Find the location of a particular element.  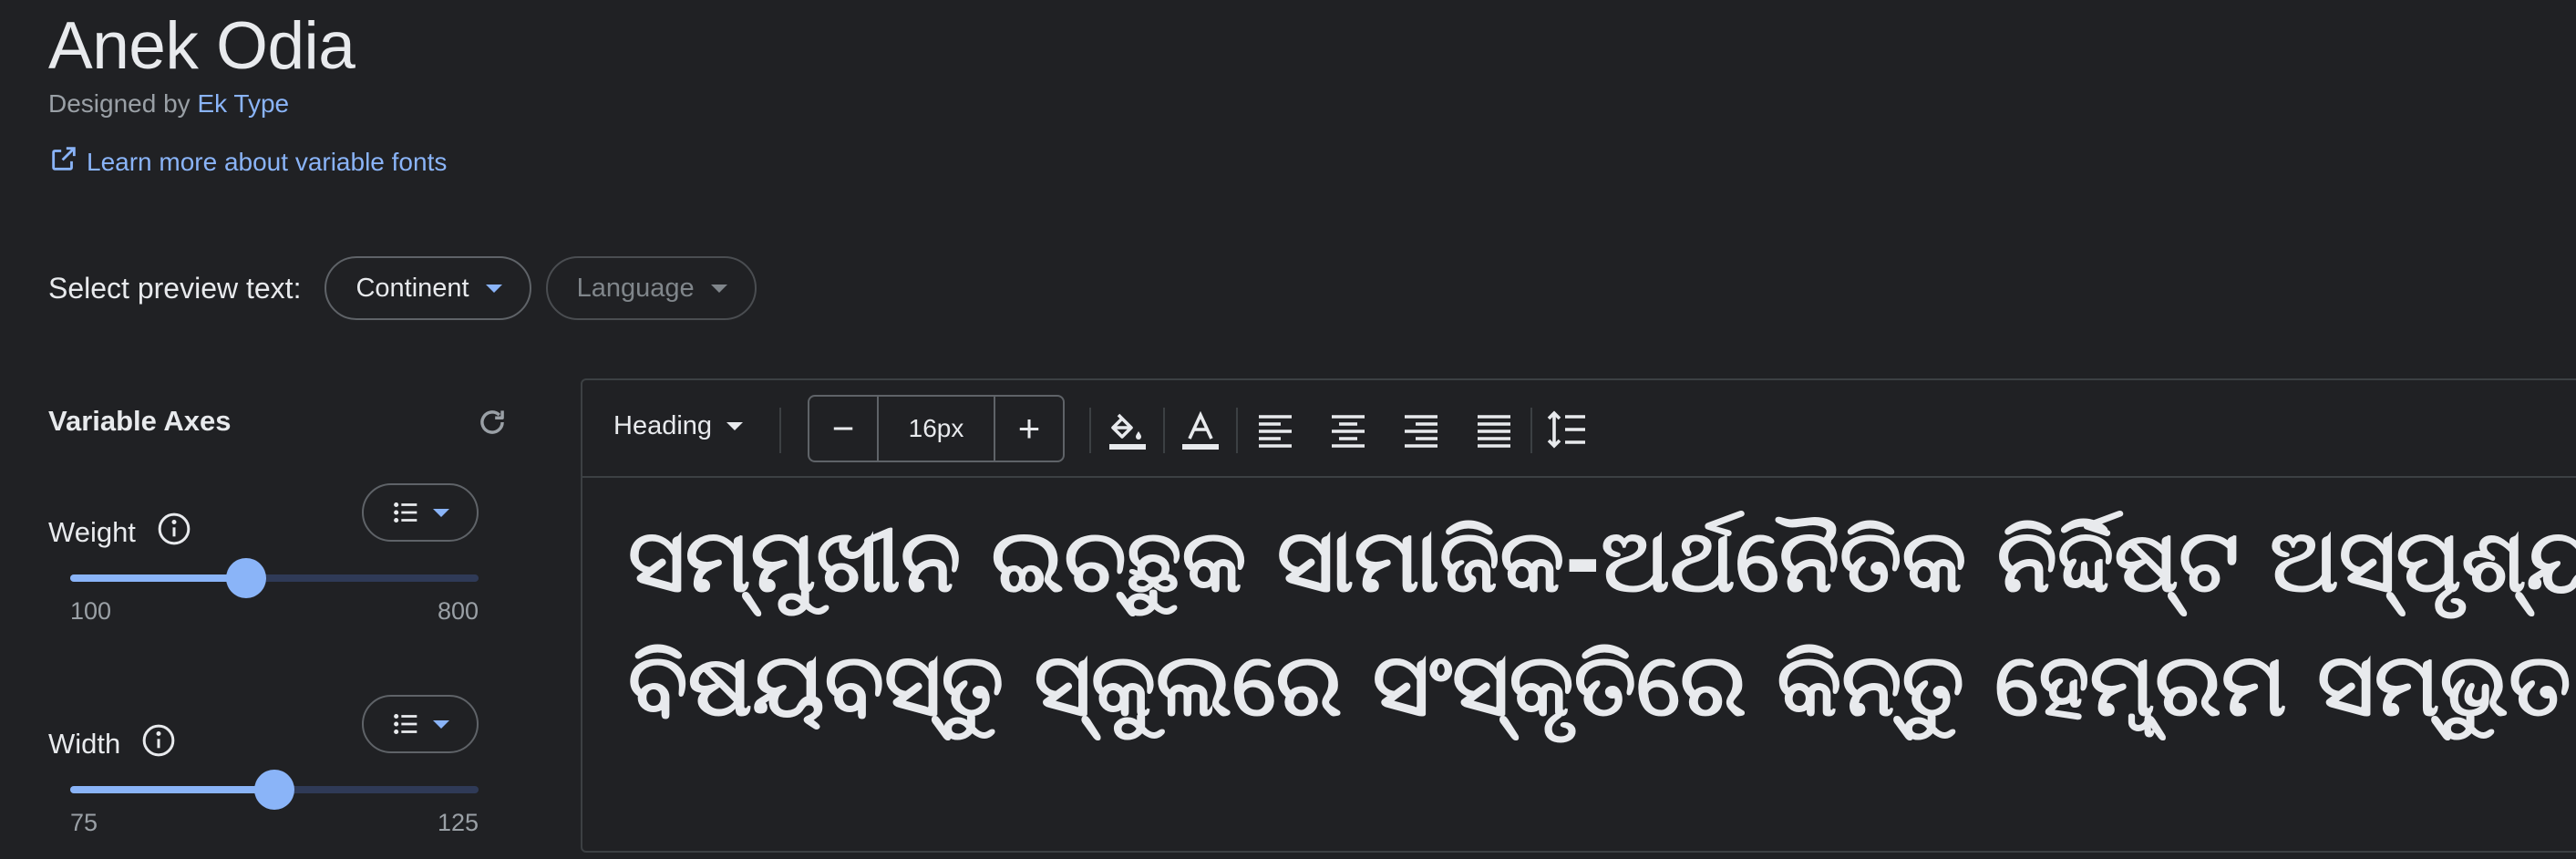

language-dropdown-label: Language is located at coordinates (635, 288).